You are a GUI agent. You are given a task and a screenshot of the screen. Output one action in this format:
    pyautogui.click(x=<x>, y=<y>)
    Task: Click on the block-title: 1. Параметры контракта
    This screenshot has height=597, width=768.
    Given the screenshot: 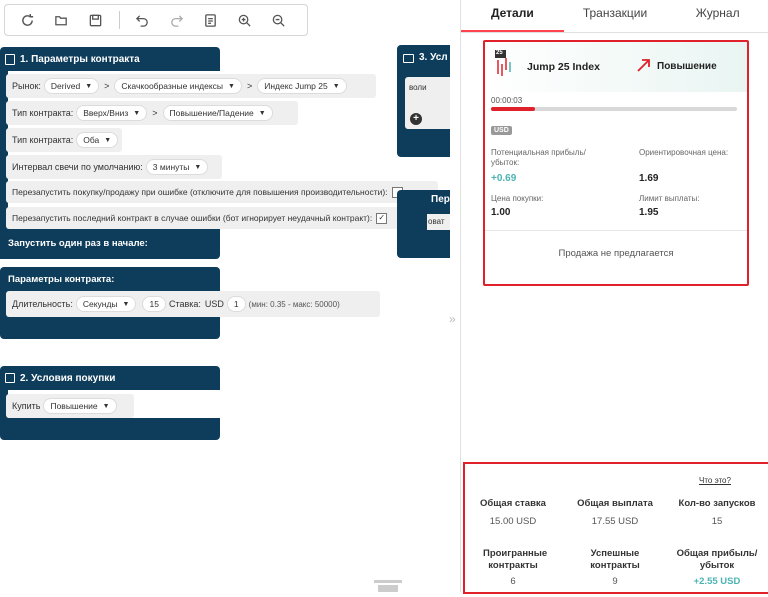 What is the action you would take?
    pyautogui.click(x=80, y=59)
    